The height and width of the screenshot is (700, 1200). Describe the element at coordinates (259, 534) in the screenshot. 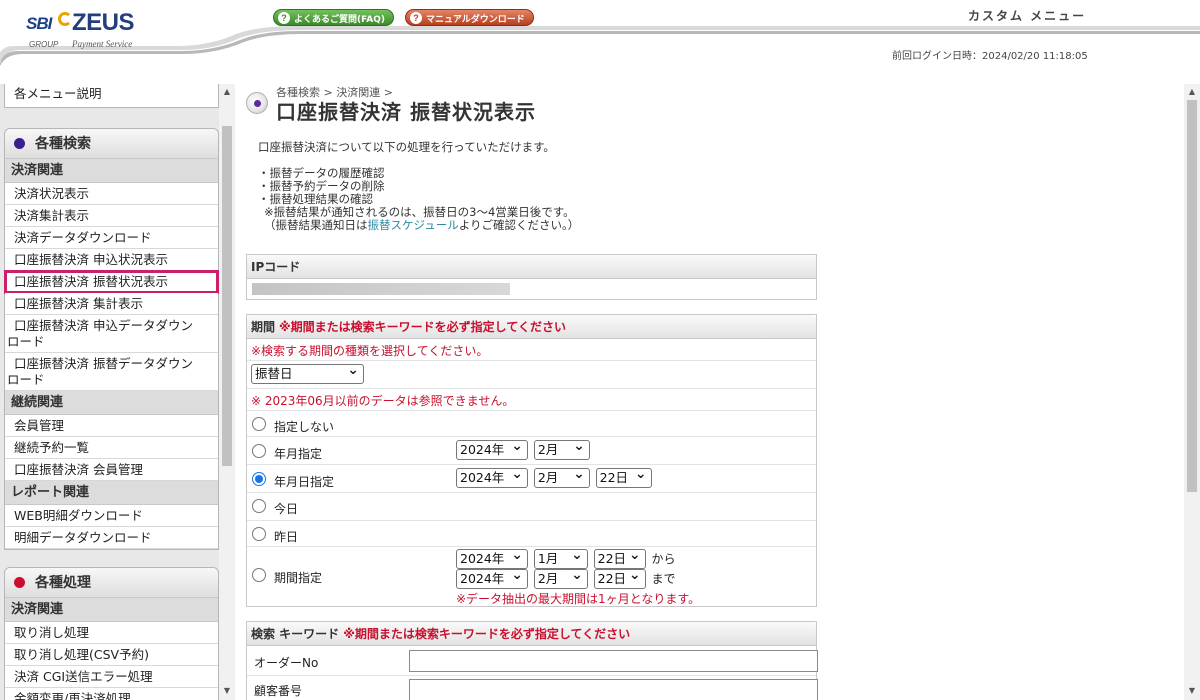

I see `radio-yesterday` at that location.